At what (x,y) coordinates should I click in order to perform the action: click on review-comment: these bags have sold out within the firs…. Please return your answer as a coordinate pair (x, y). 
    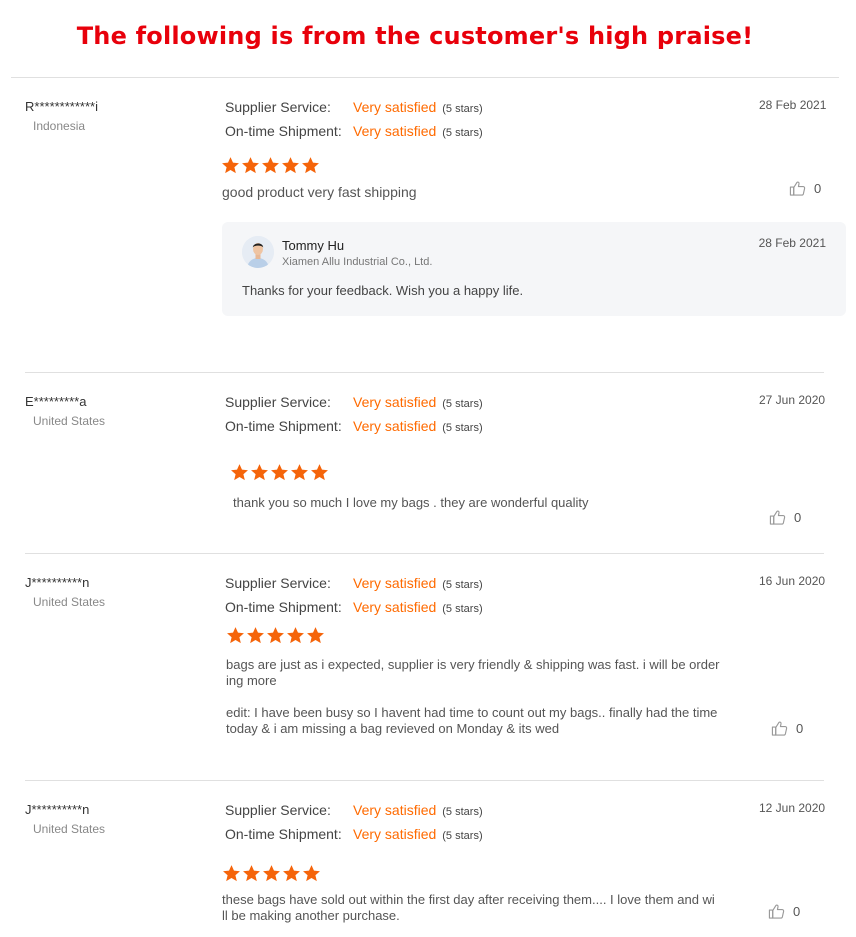
    Looking at the image, I should click on (468, 908).